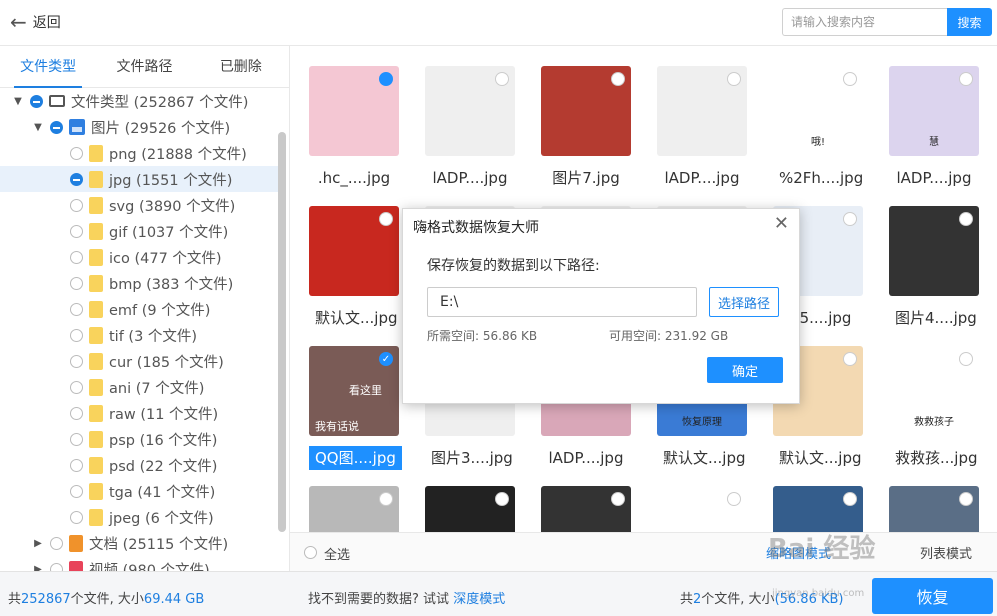  I want to click on tree-item-jpg: jpg (1551 个文件), so click(140, 179).